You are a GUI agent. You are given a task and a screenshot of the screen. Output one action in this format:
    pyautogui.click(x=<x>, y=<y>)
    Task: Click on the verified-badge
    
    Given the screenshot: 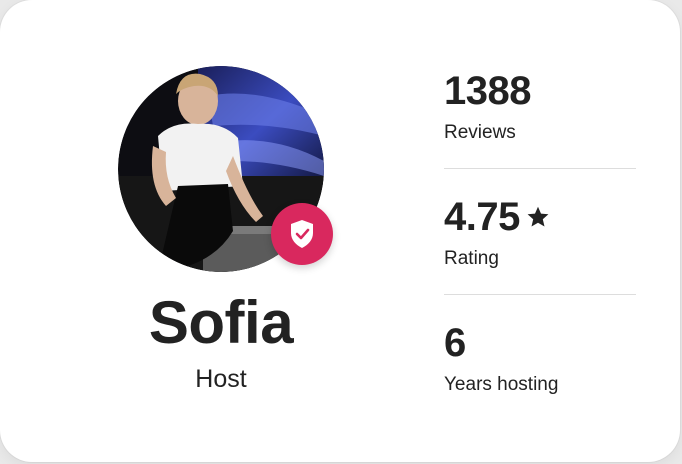 What is the action you would take?
    pyautogui.click(x=302, y=234)
    